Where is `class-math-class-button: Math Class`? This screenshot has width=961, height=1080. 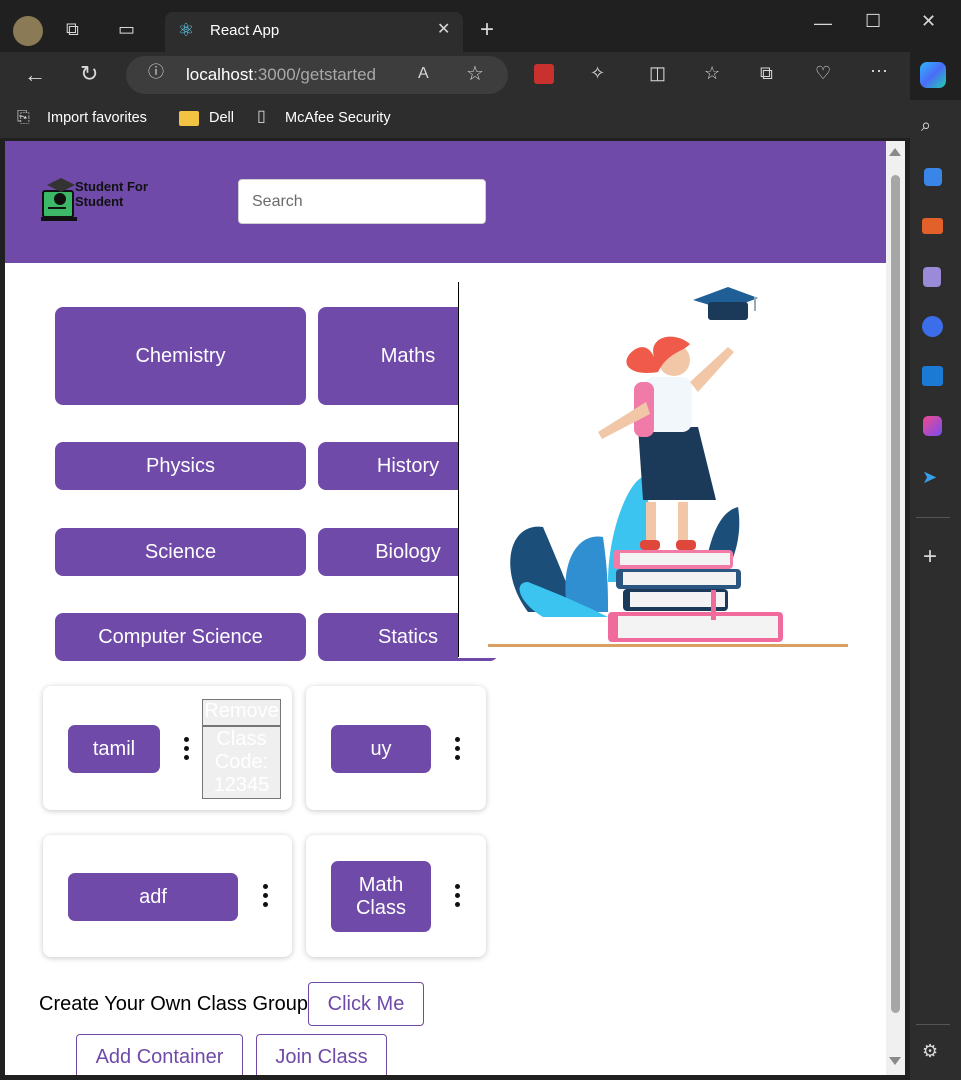 class-math-class-button: Math Class is located at coordinates (381, 896).